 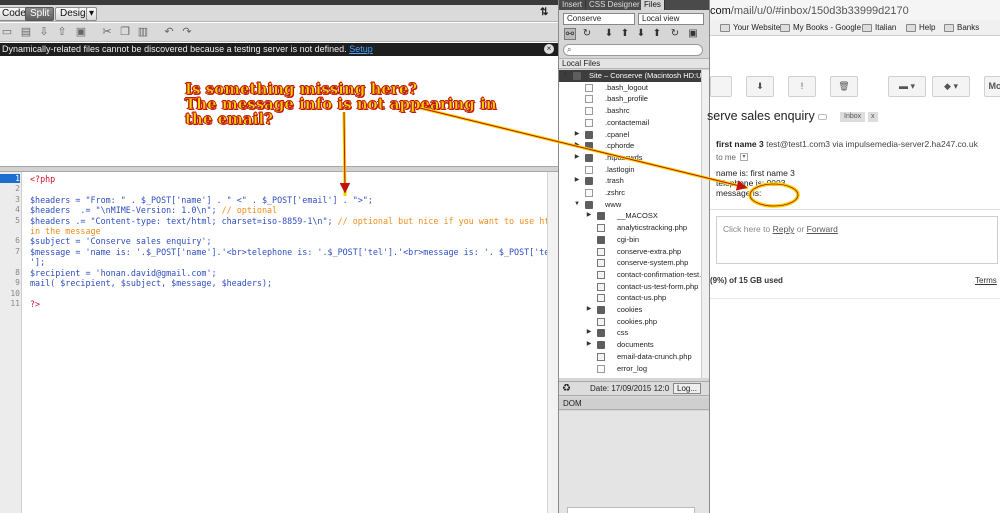 What do you see at coordinates (774, 195) in the screenshot?
I see `annotation-highlight-ellipse-outline` at bounding box center [774, 195].